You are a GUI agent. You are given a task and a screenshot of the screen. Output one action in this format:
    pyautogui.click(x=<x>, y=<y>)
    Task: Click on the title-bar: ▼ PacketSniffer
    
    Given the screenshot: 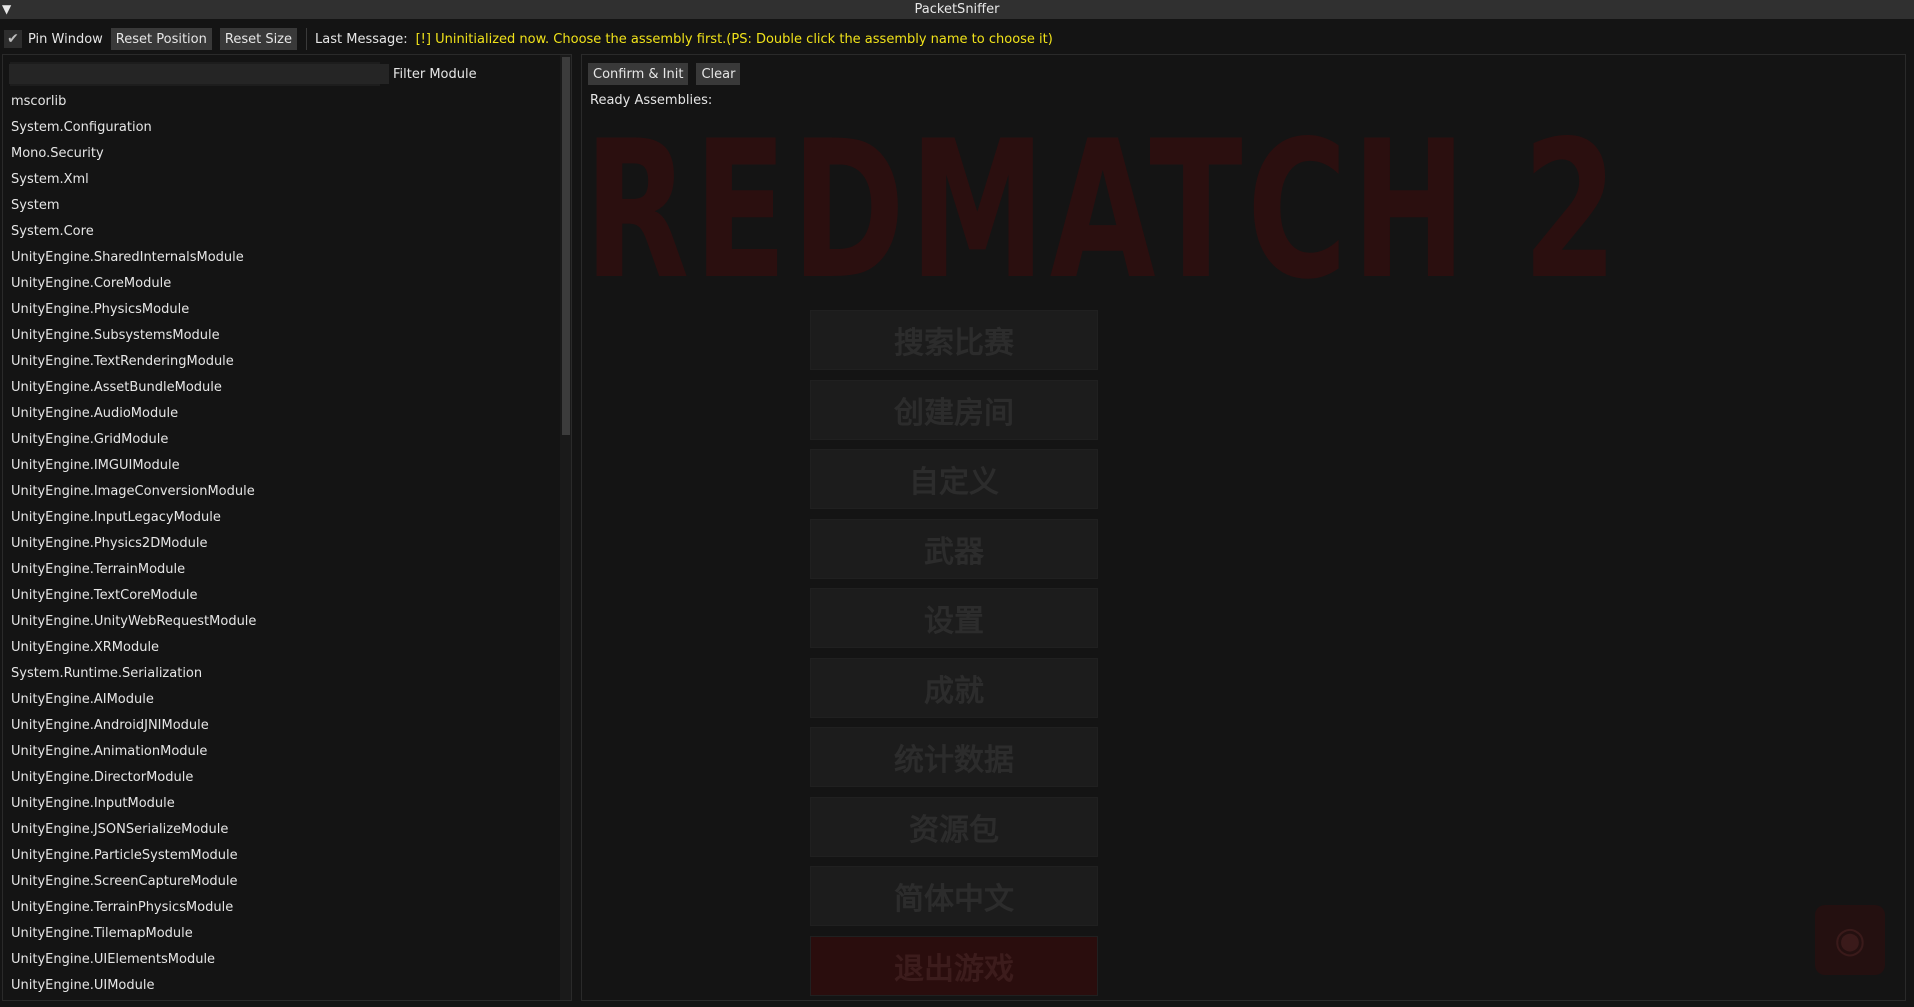 What is the action you would take?
    pyautogui.click(x=957, y=9)
    